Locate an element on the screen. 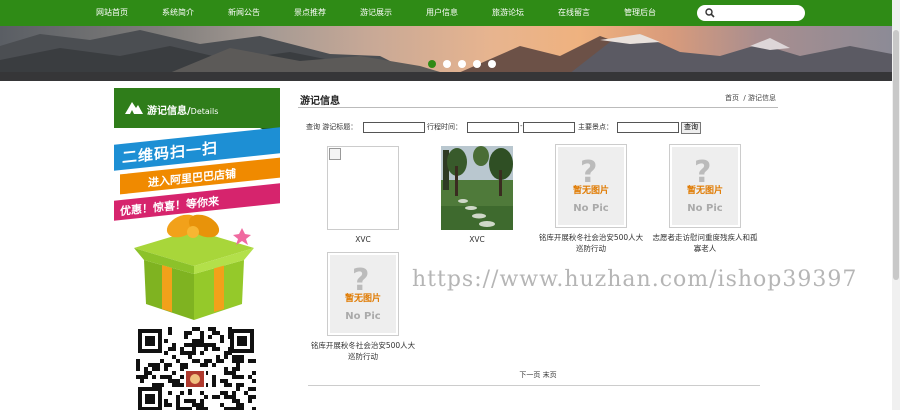 Image resolution: width=900 pixels, height=410 pixels. title-filter-input is located at coordinates (394, 127).